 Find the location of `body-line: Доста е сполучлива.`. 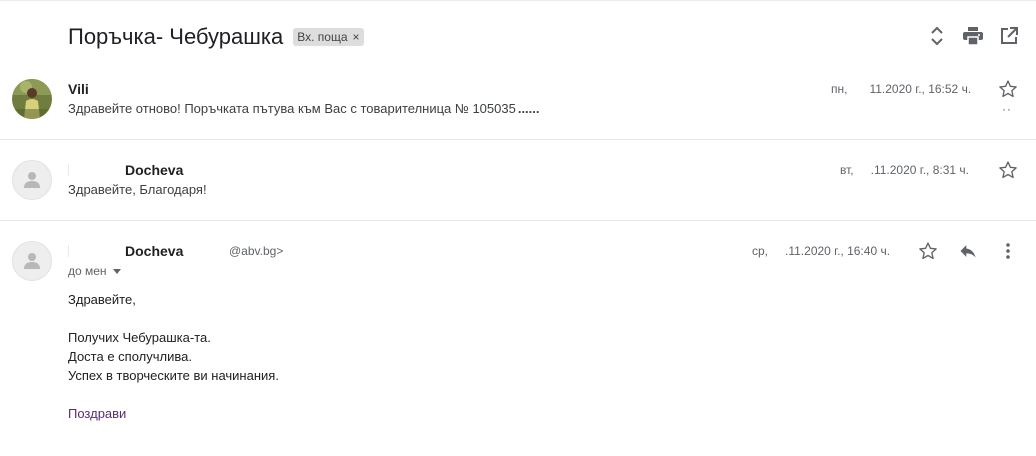

body-line: Доста е сполучлива. is located at coordinates (130, 356).